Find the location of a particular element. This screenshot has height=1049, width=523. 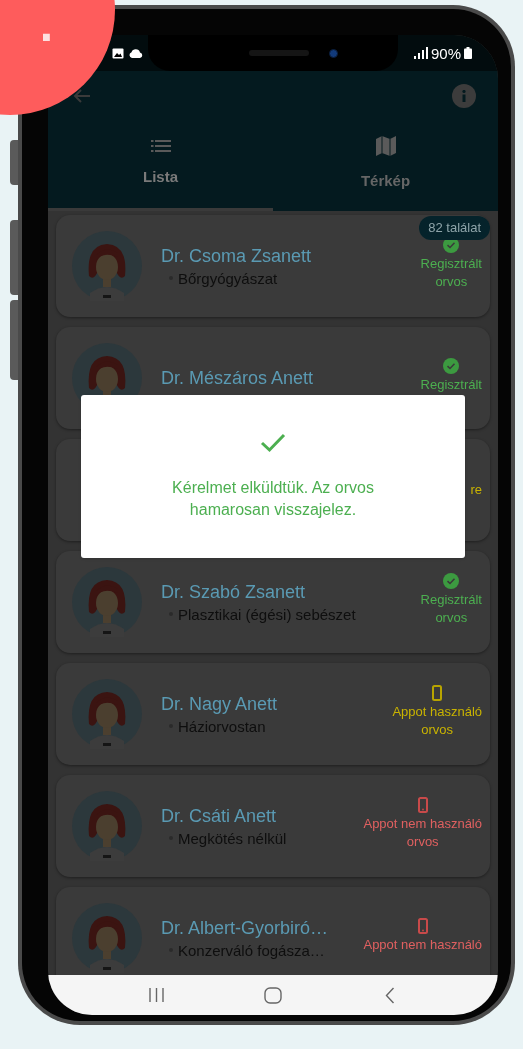

doctor-name: Dr. Szabó Zsanett is located at coordinates (234, 591).